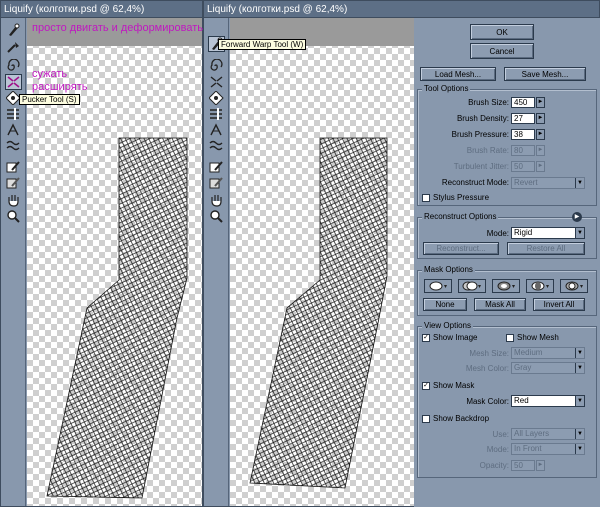  Describe the element at coordinates (523, 465) in the screenshot. I see `backdrop-opacity-field: 50` at that location.